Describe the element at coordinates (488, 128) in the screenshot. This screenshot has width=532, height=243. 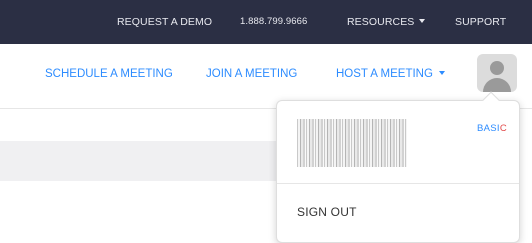
I see `plan-label-main: BASI` at that location.